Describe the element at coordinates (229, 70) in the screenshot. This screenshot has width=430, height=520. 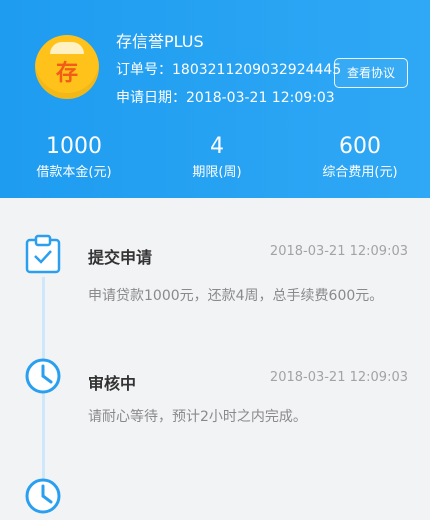
I see `order-number: 订单号：1803211209032924445` at that location.